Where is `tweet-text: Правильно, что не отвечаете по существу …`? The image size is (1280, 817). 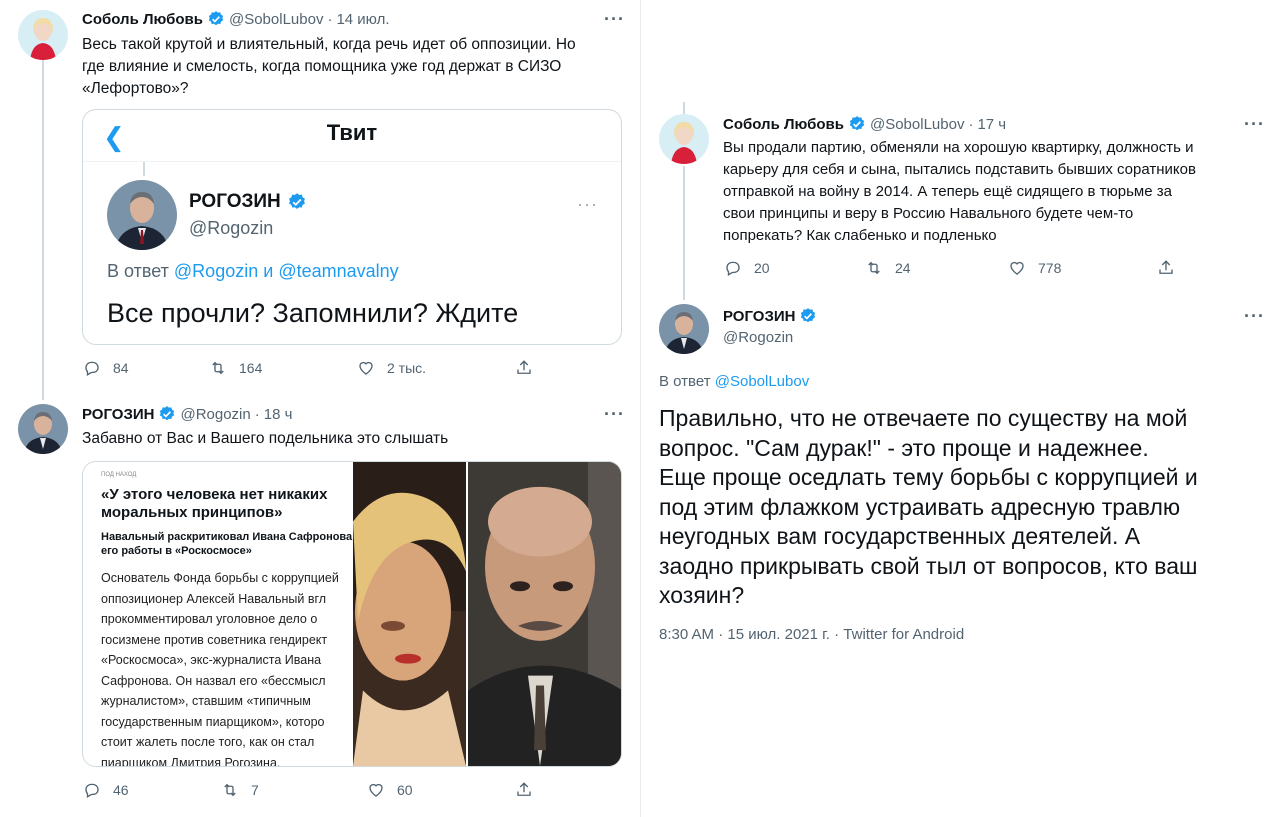 tweet-text: Правильно, что не отвечаете по существу … is located at coordinates (959, 507).